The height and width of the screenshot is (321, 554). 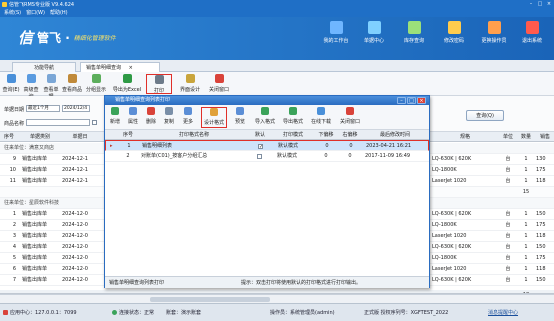 I want to click on subtotal-qty: 15, so click(x=526, y=192).